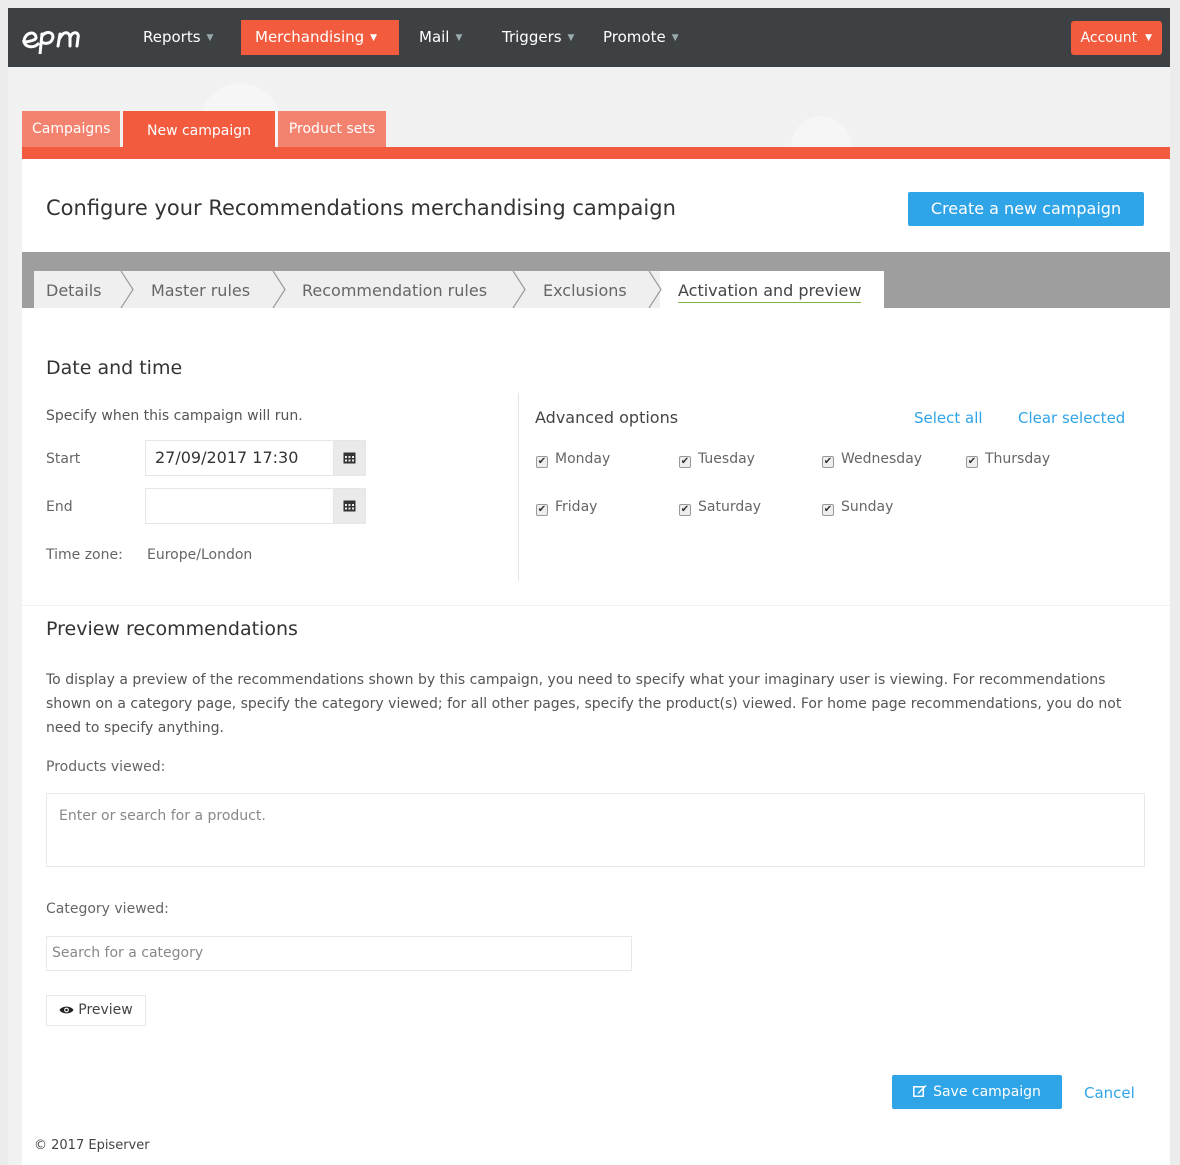 The height and width of the screenshot is (1165, 1180). Describe the element at coordinates (518, 487) in the screenshot. I see `column-divider` at that location.